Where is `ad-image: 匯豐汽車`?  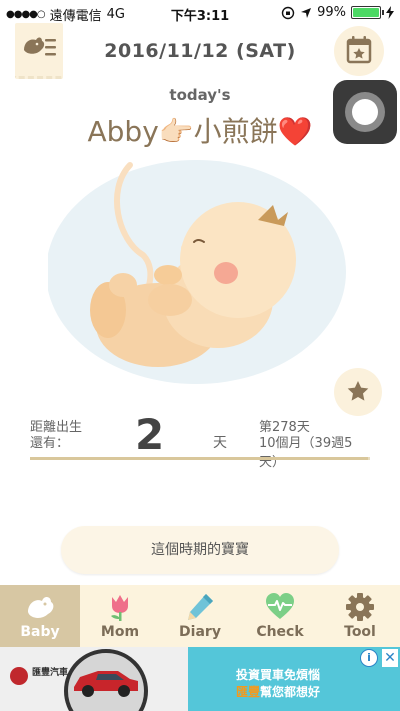
ad-image: 匯豐汽車 is located at coordinates (94, 679).